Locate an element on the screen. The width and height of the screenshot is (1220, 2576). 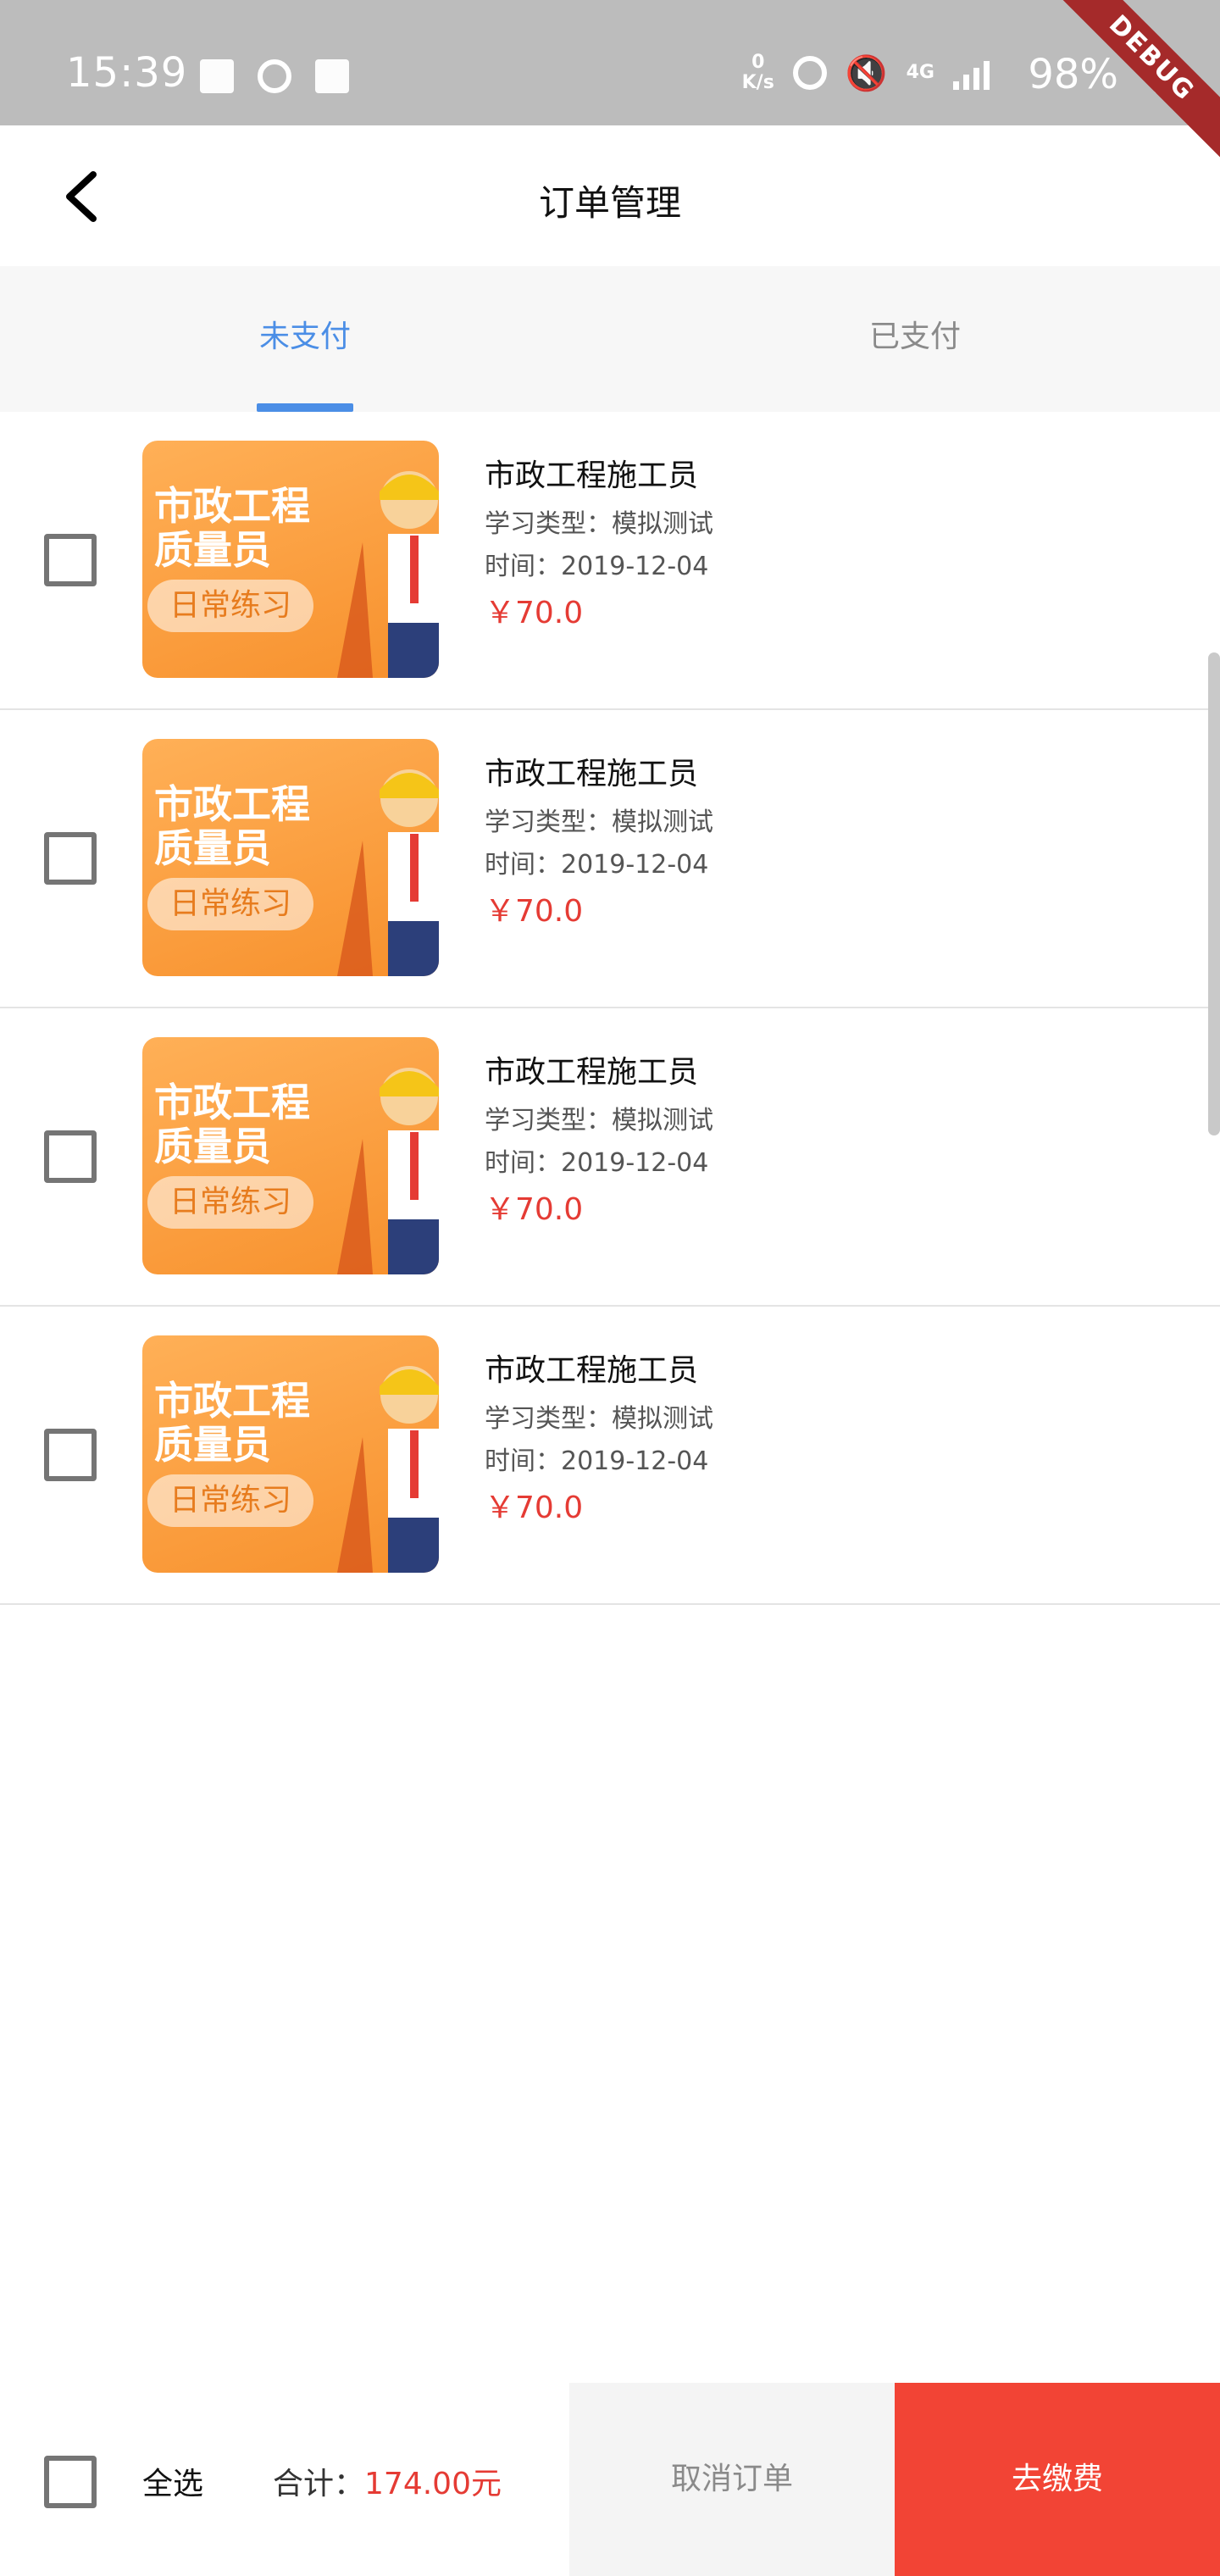
select-all-checkbox is located at coordinates (70, 2482).